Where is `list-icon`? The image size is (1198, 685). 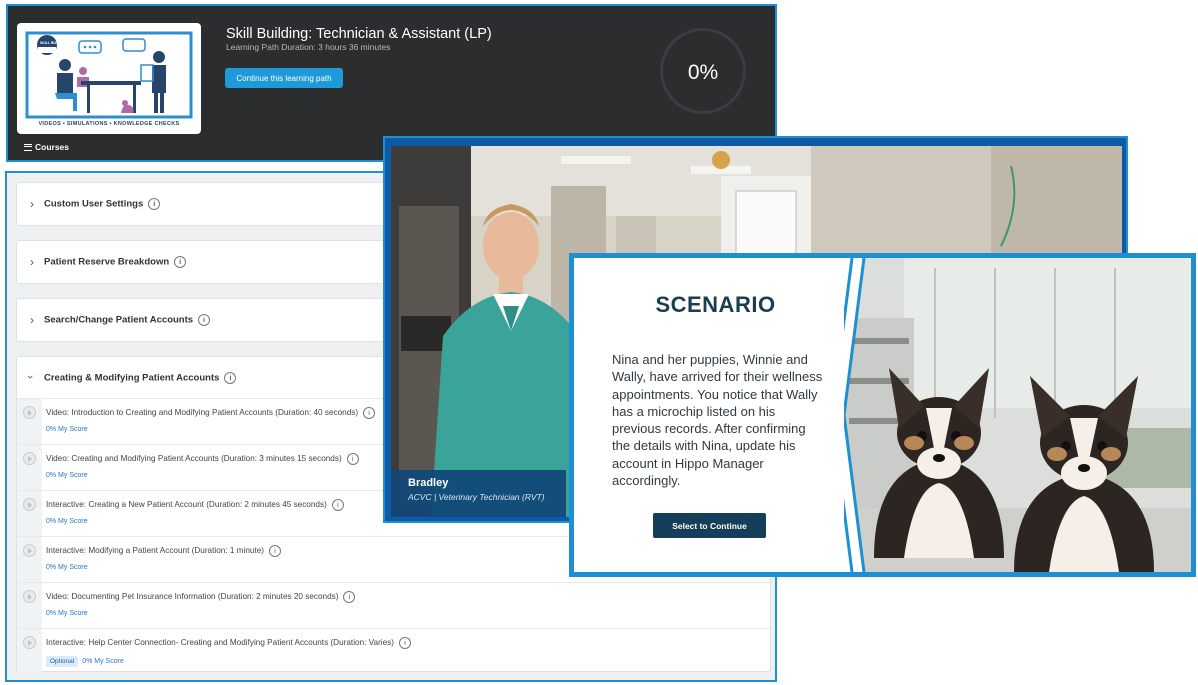
list-icon is located at coordinates (28, 147).